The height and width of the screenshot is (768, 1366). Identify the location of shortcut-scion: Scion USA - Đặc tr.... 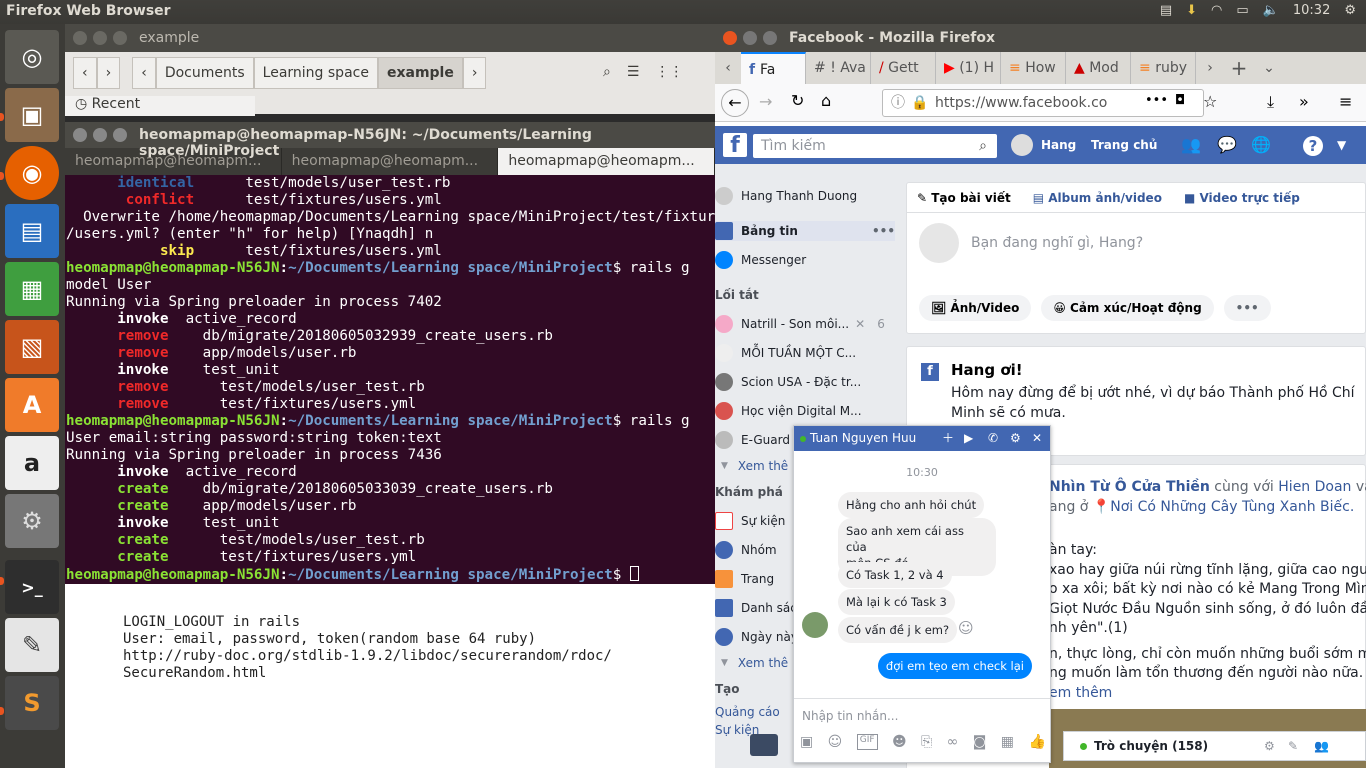
(788, 382).